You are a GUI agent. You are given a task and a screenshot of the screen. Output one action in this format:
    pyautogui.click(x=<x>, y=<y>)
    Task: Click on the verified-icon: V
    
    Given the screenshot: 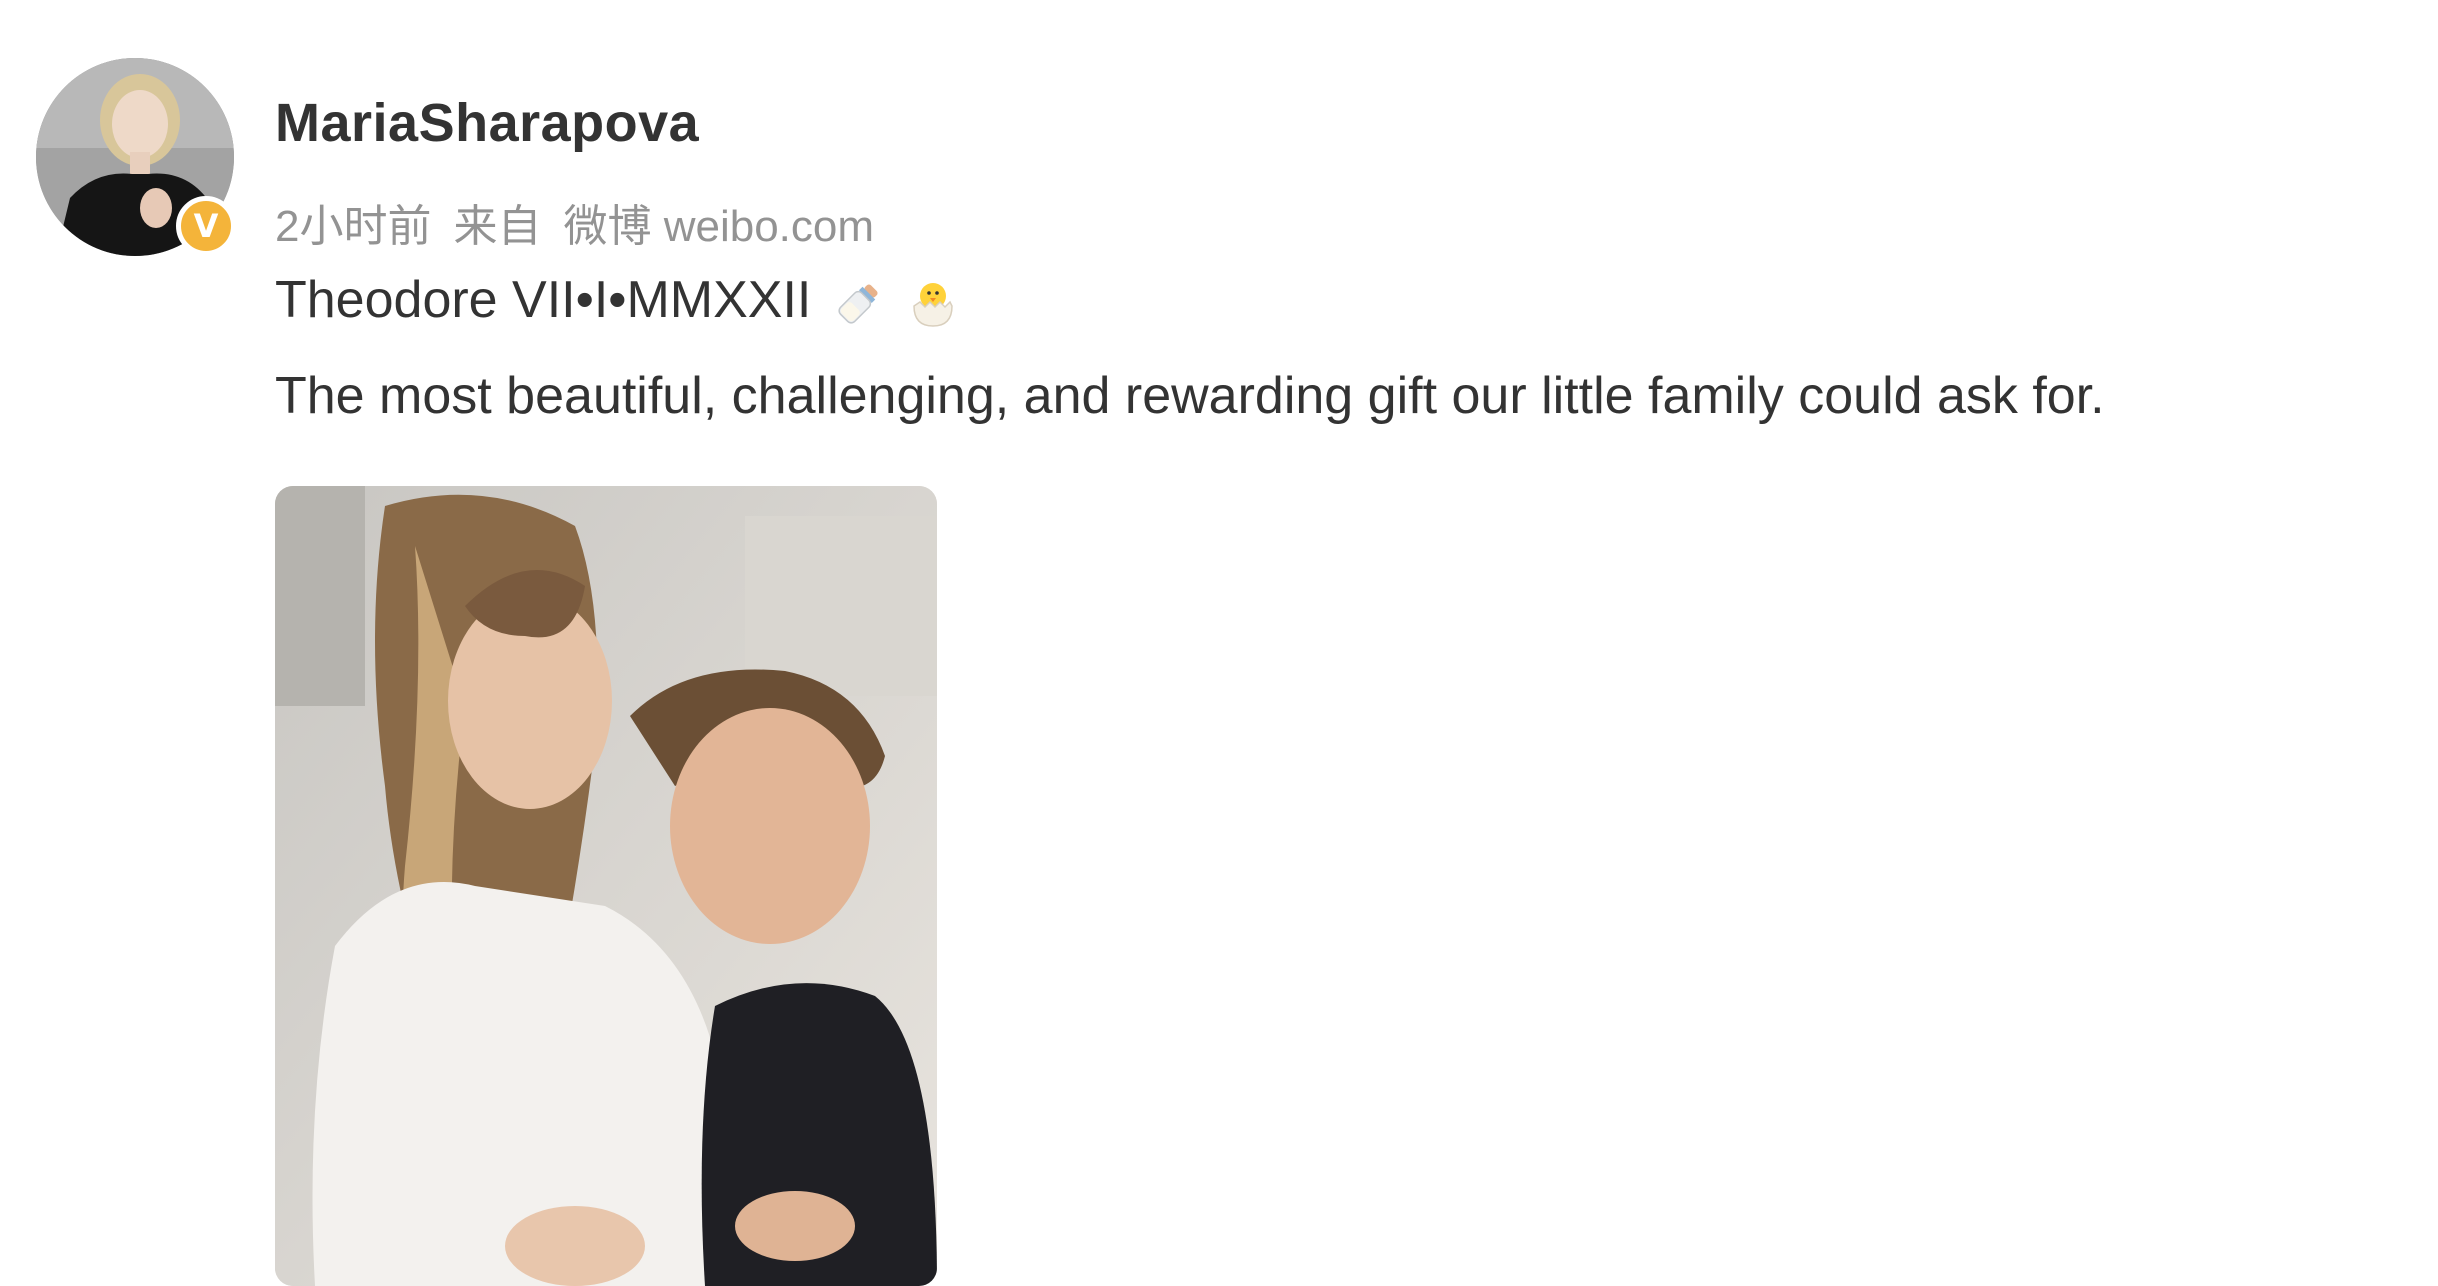 What is the action you would take?
    pyautogui.click(x=206, y=226)
    